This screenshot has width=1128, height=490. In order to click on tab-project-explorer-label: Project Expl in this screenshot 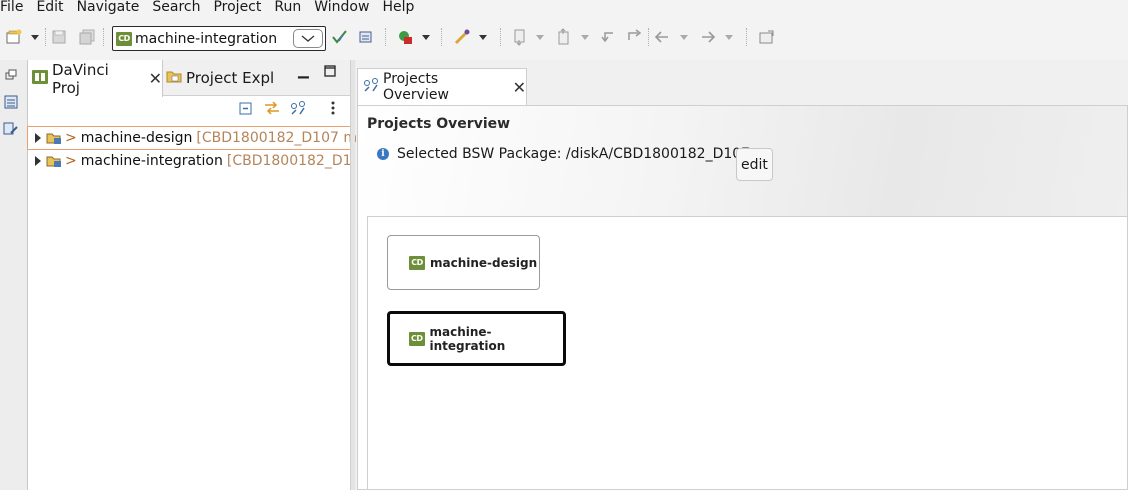, I will do `click(230, 78)`.